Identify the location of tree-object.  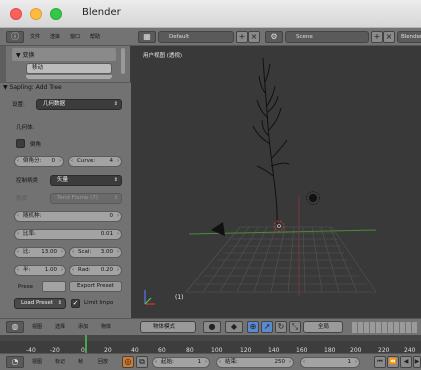
(271, 141).